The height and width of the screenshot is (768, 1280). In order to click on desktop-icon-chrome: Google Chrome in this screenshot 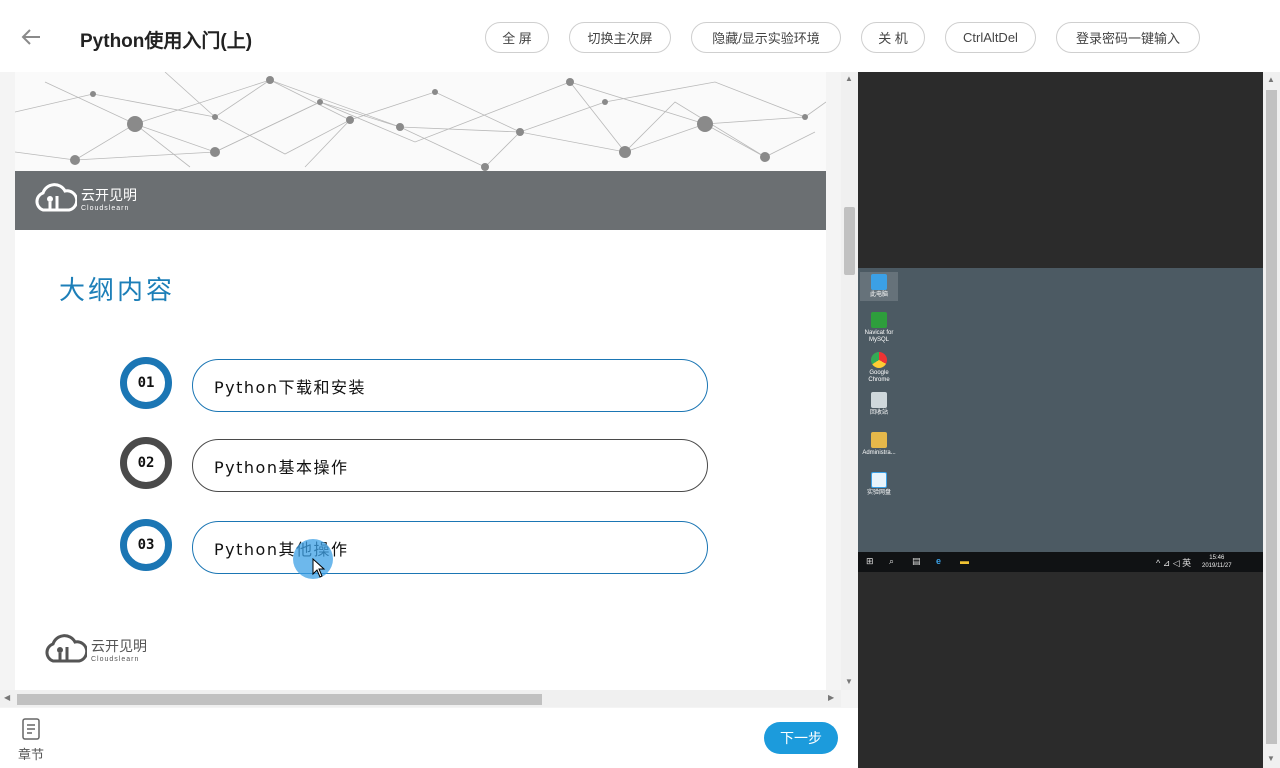, I will do `click(879, 368)`.